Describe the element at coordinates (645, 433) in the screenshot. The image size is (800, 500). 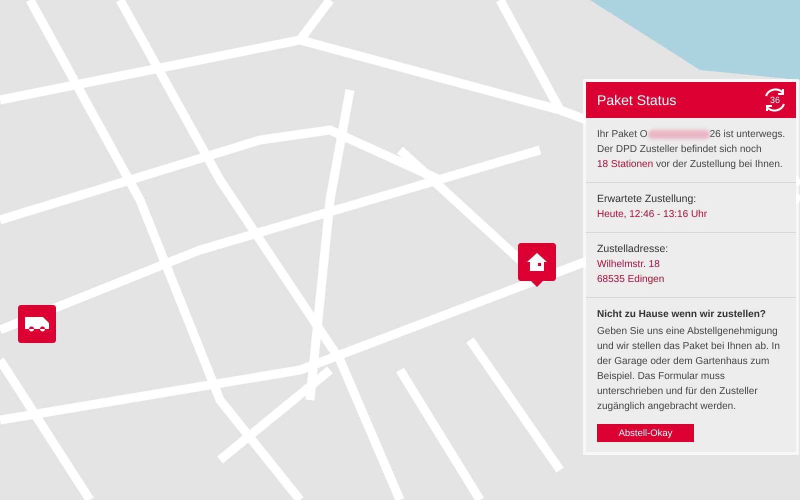
I see `abstell-button: Abstell-Okay` at that location.